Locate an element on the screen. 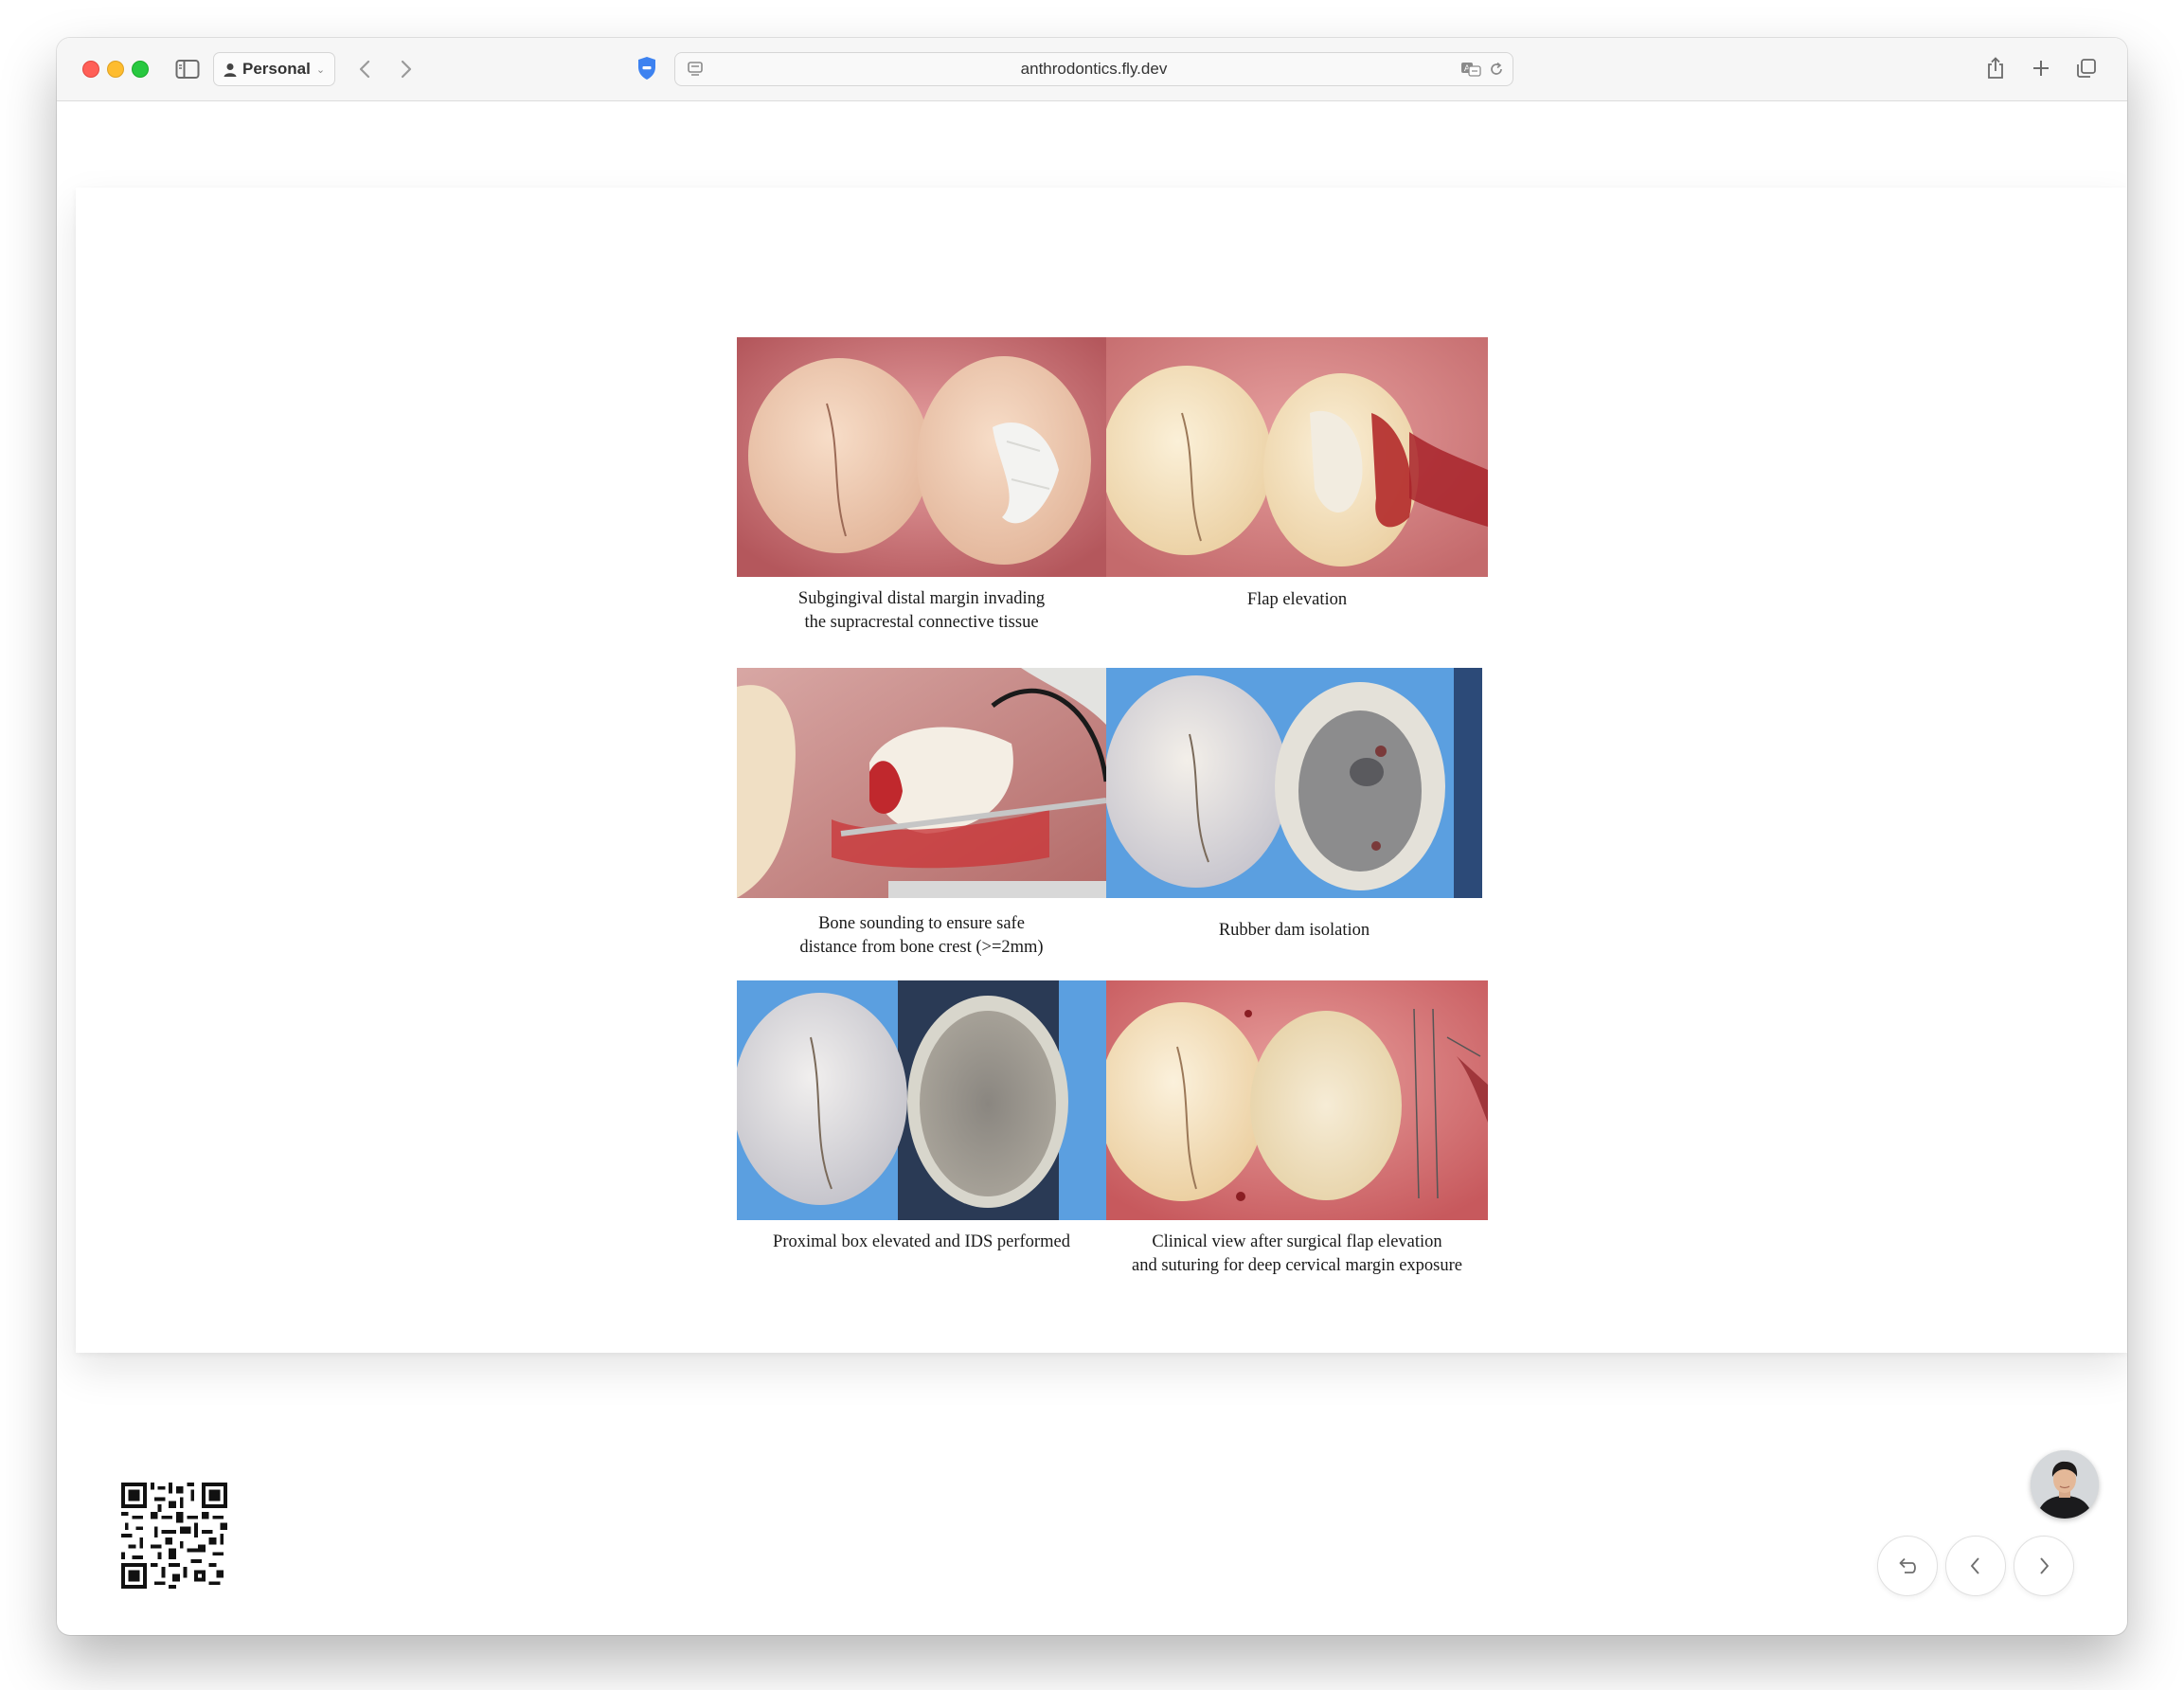 The image size is (2184, 1690). clinical-photo-sutured-flap is located at coordinates (1297, 1100).